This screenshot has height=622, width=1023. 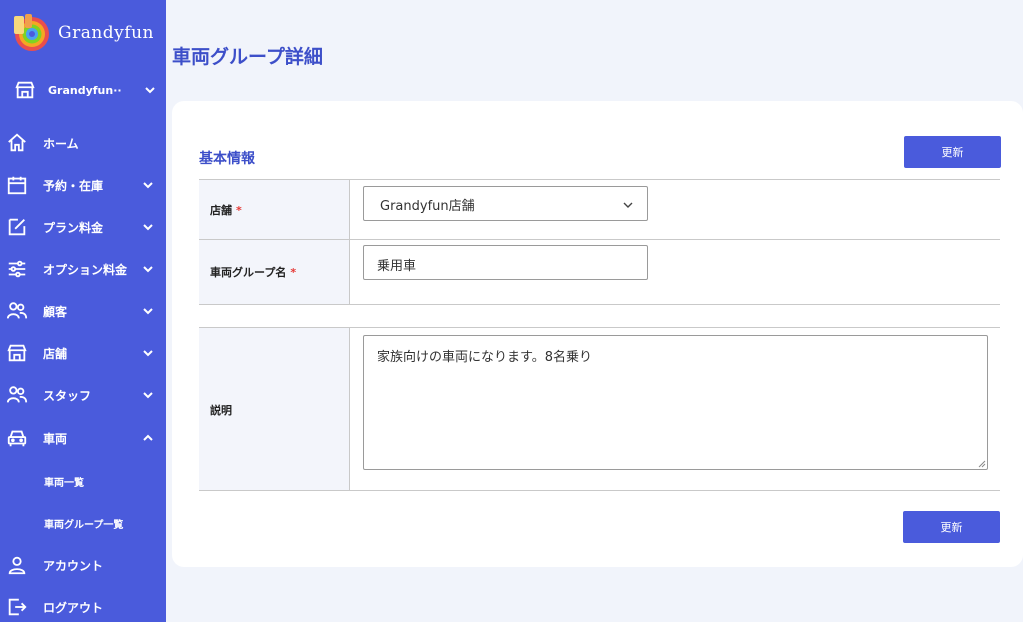 What do you see at coordinates (427, 206) in the screenshot?
I see `store-select-value: Grandyfun店舗` at bounding box center [427, 206].